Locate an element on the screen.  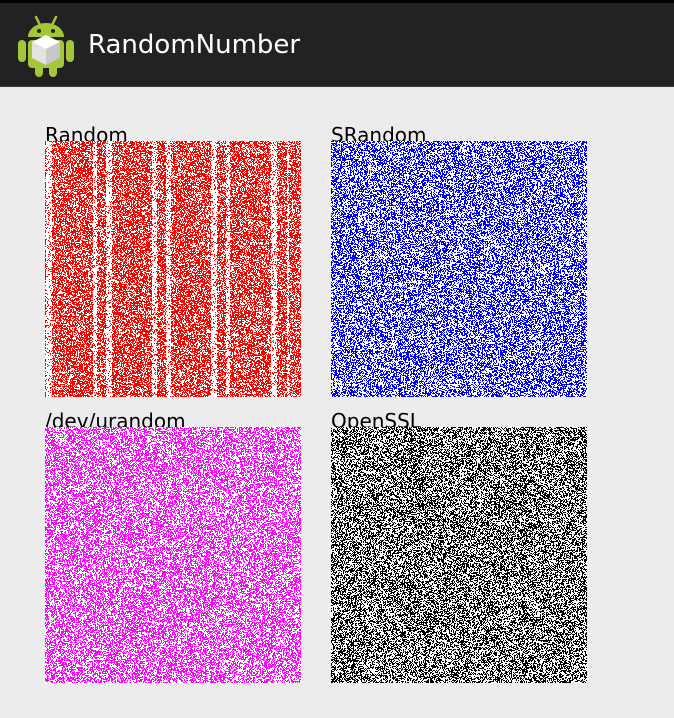
app-title: RandomNumber is located at coordinates (194, 45).